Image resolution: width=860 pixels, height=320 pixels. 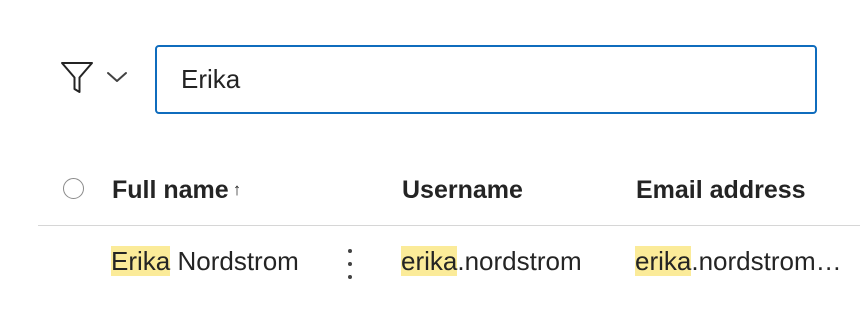 I want to click on column-header-label: Email address, so click(x=721, y=190).